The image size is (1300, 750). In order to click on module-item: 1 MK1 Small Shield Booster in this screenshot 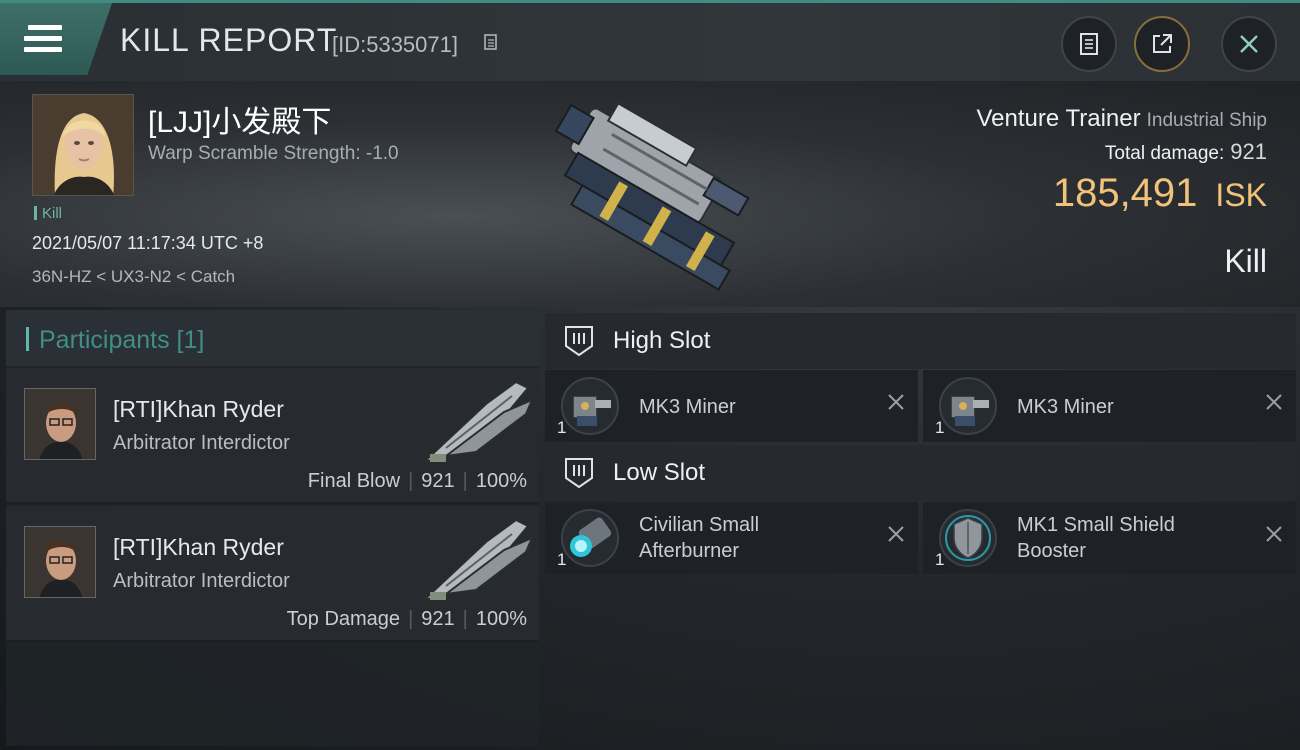, I will do `click(1109, 538)`.